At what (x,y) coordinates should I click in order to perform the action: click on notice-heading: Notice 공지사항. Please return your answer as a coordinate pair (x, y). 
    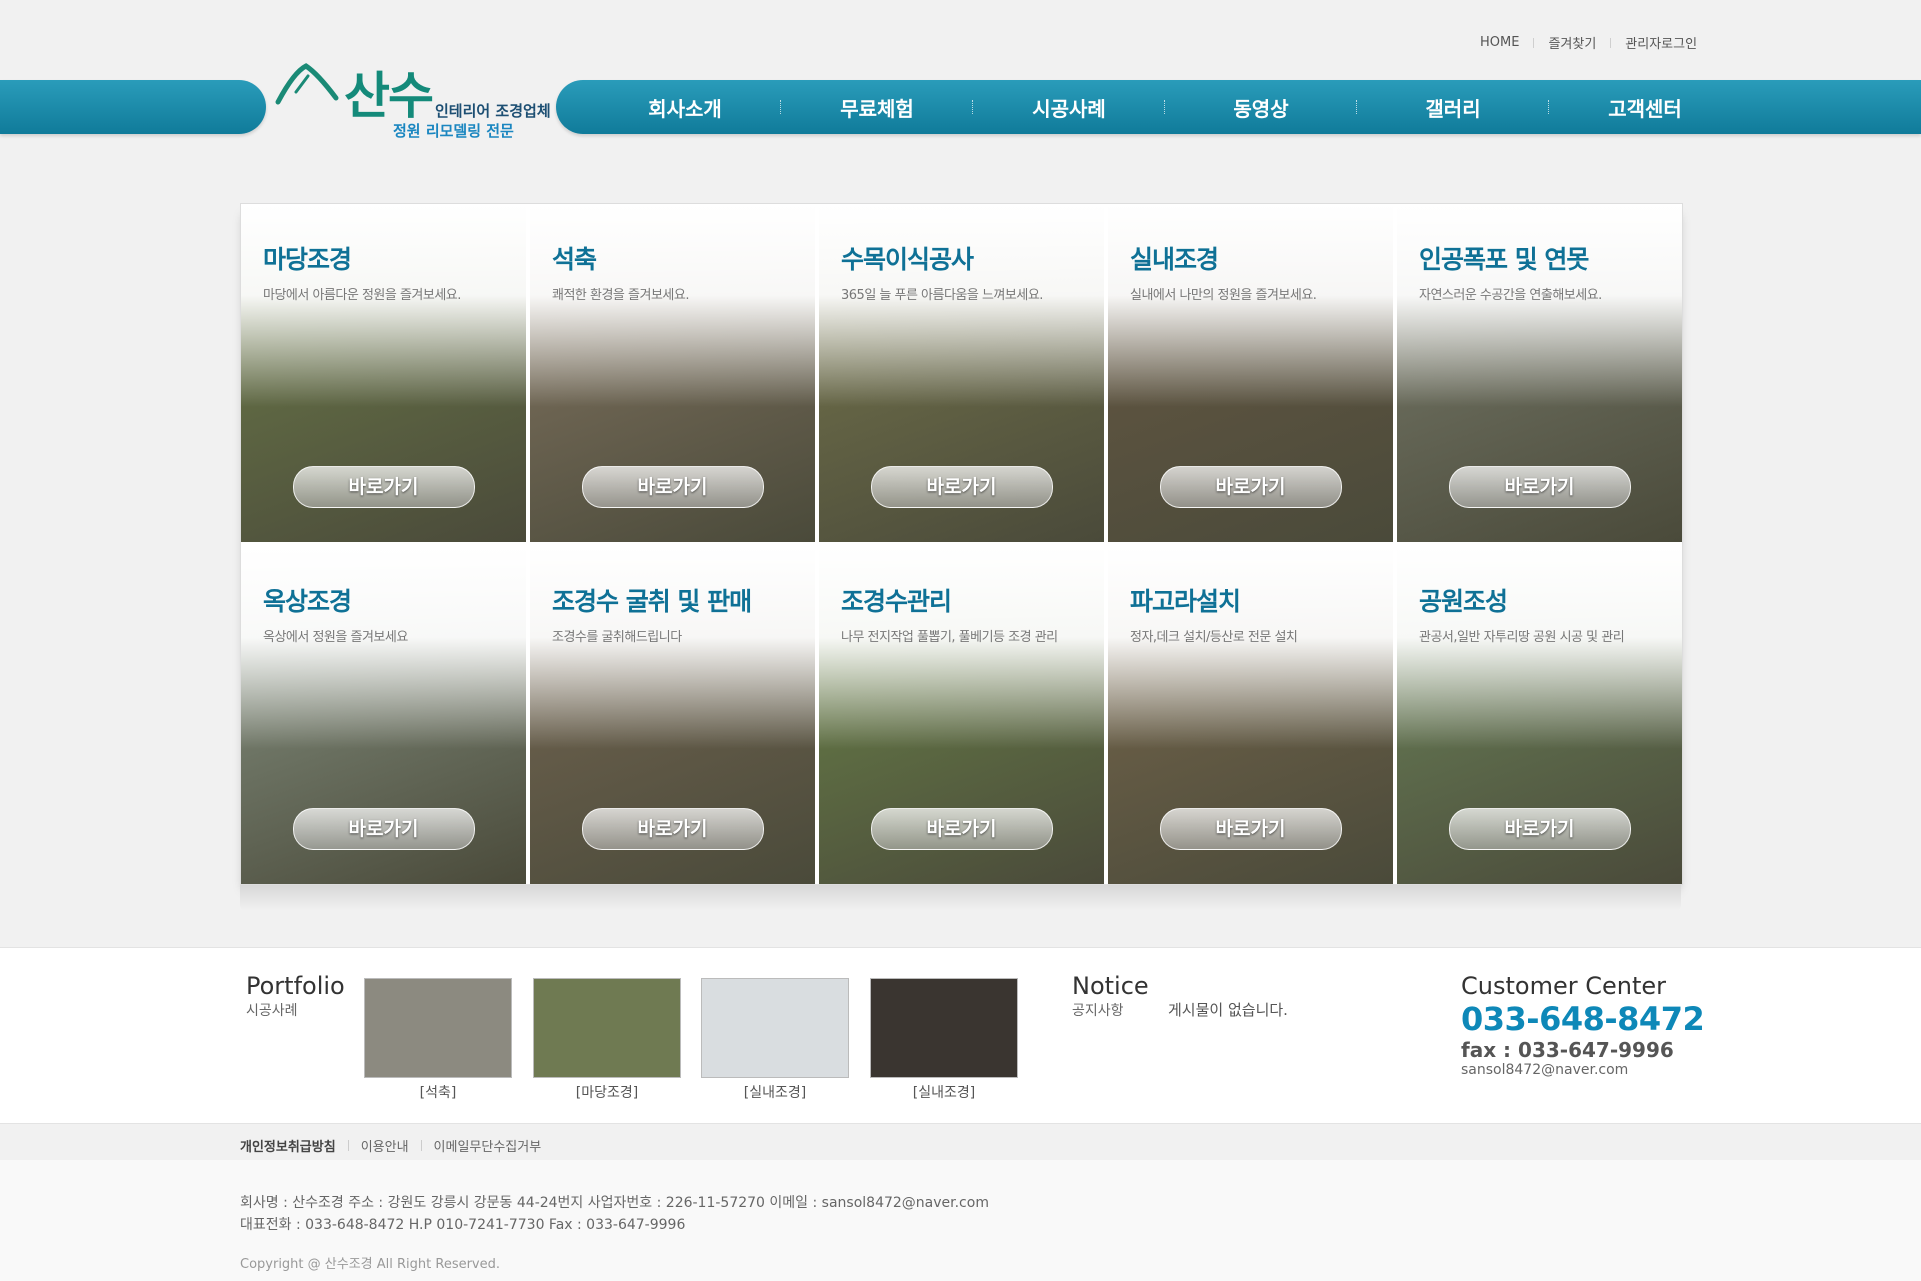
    Looking at the image, I should click on (1110, 996).